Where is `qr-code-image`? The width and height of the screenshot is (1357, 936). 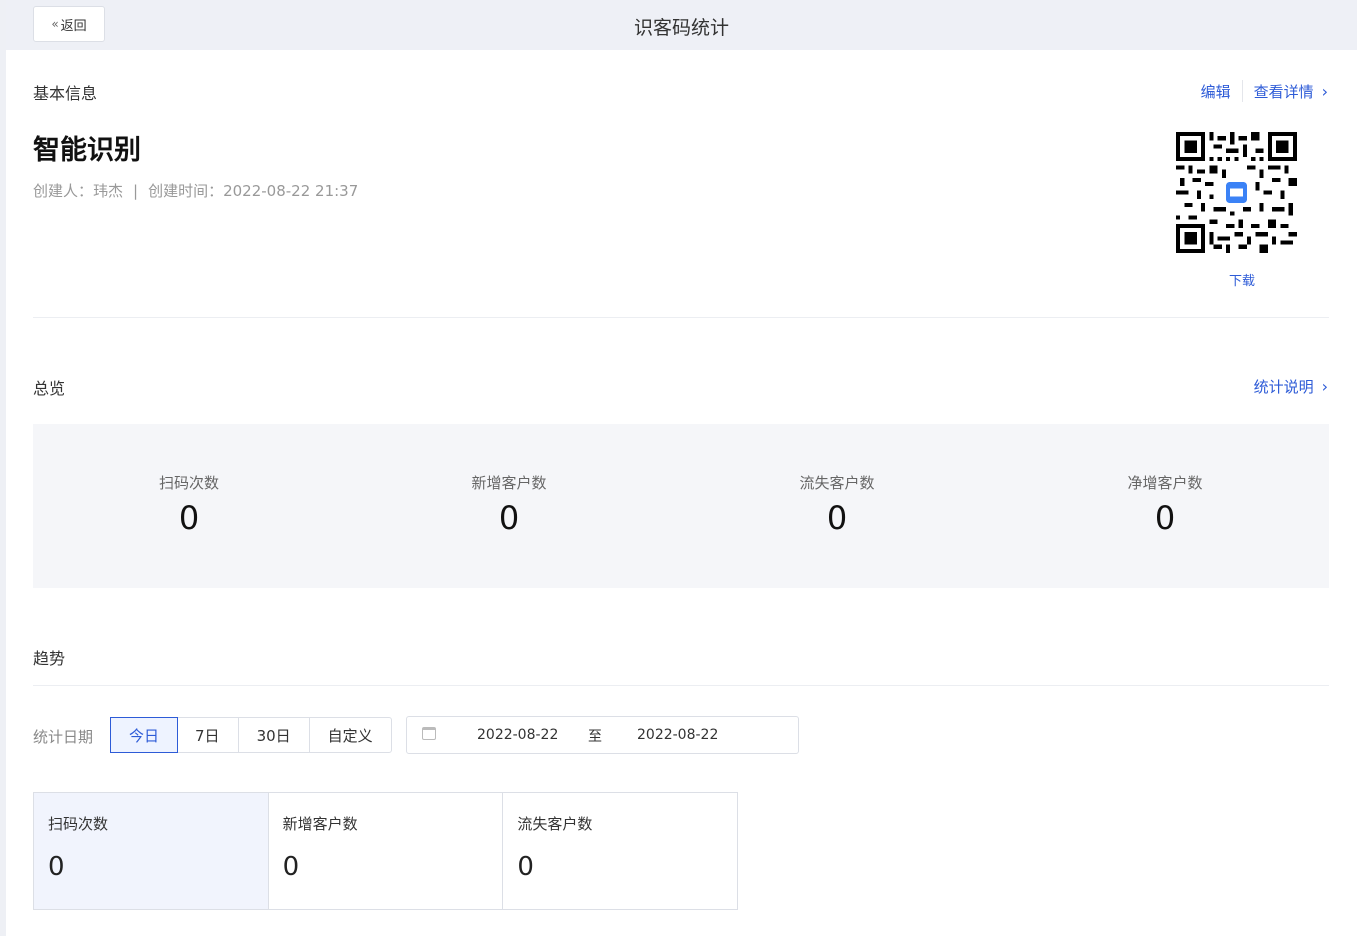 qr-code-image is located at coordinates (1236, 192).